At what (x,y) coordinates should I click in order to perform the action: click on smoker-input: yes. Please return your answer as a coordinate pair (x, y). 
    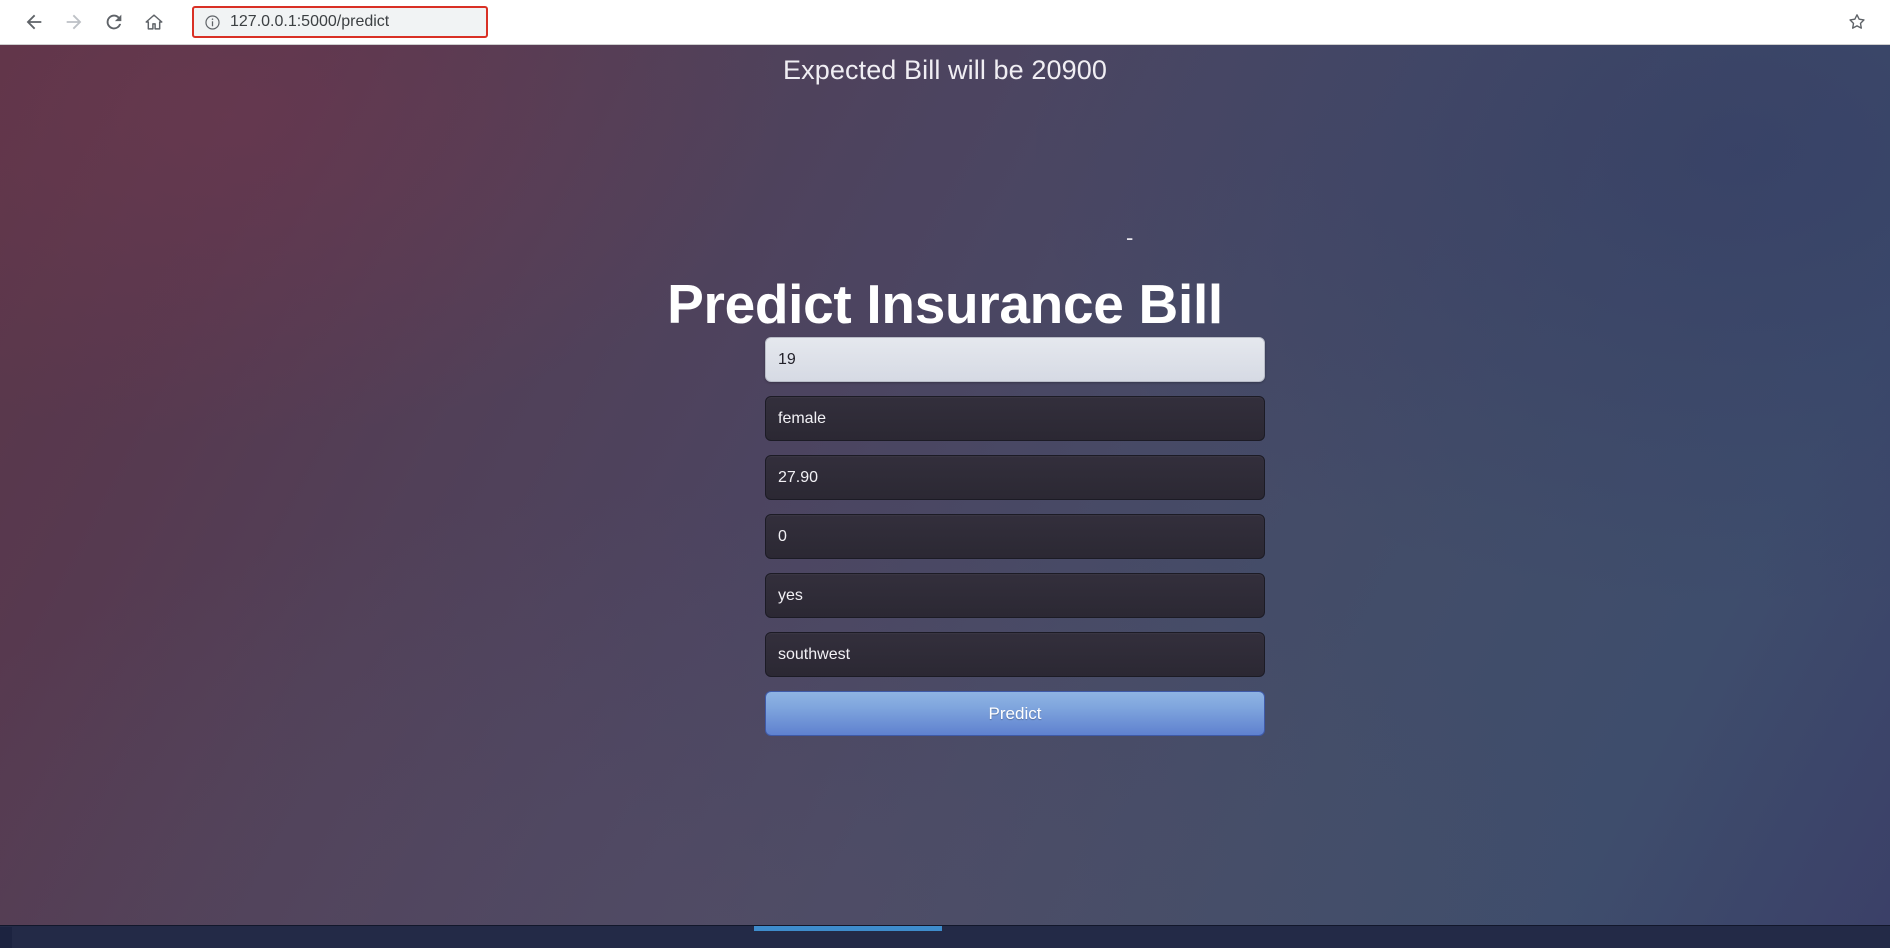
    Looking at the image, I should click on (1015, 595).